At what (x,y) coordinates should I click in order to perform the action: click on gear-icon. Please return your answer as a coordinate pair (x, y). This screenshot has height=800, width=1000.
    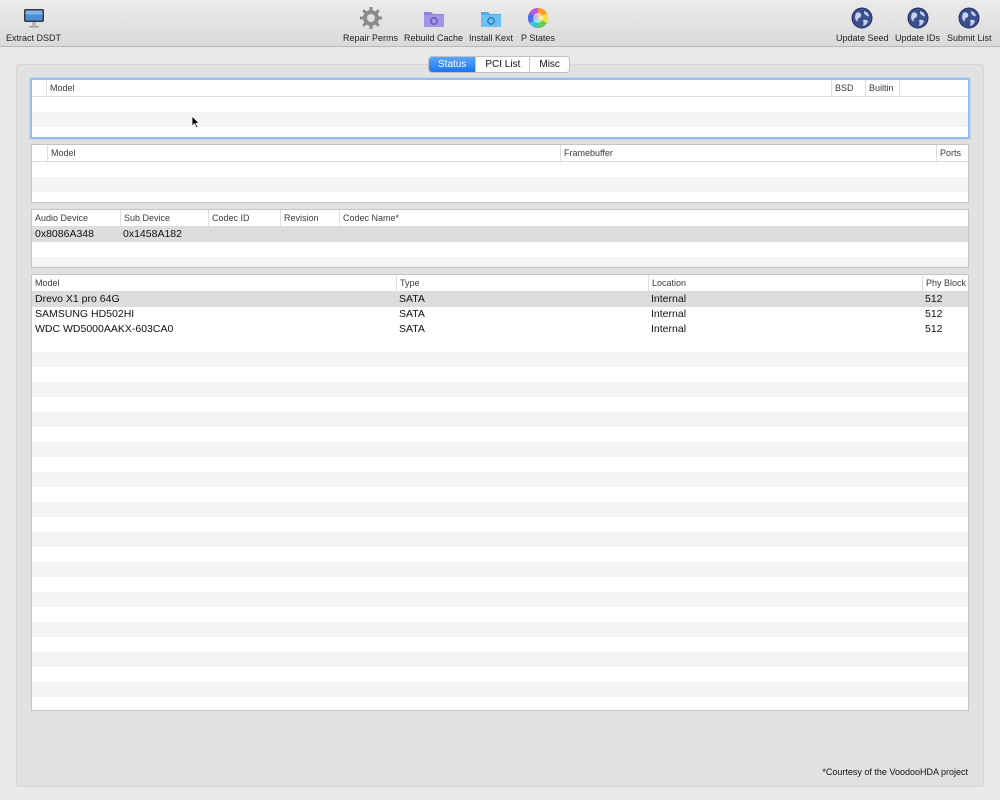
    Looking at the image, I should click on (370, 18).